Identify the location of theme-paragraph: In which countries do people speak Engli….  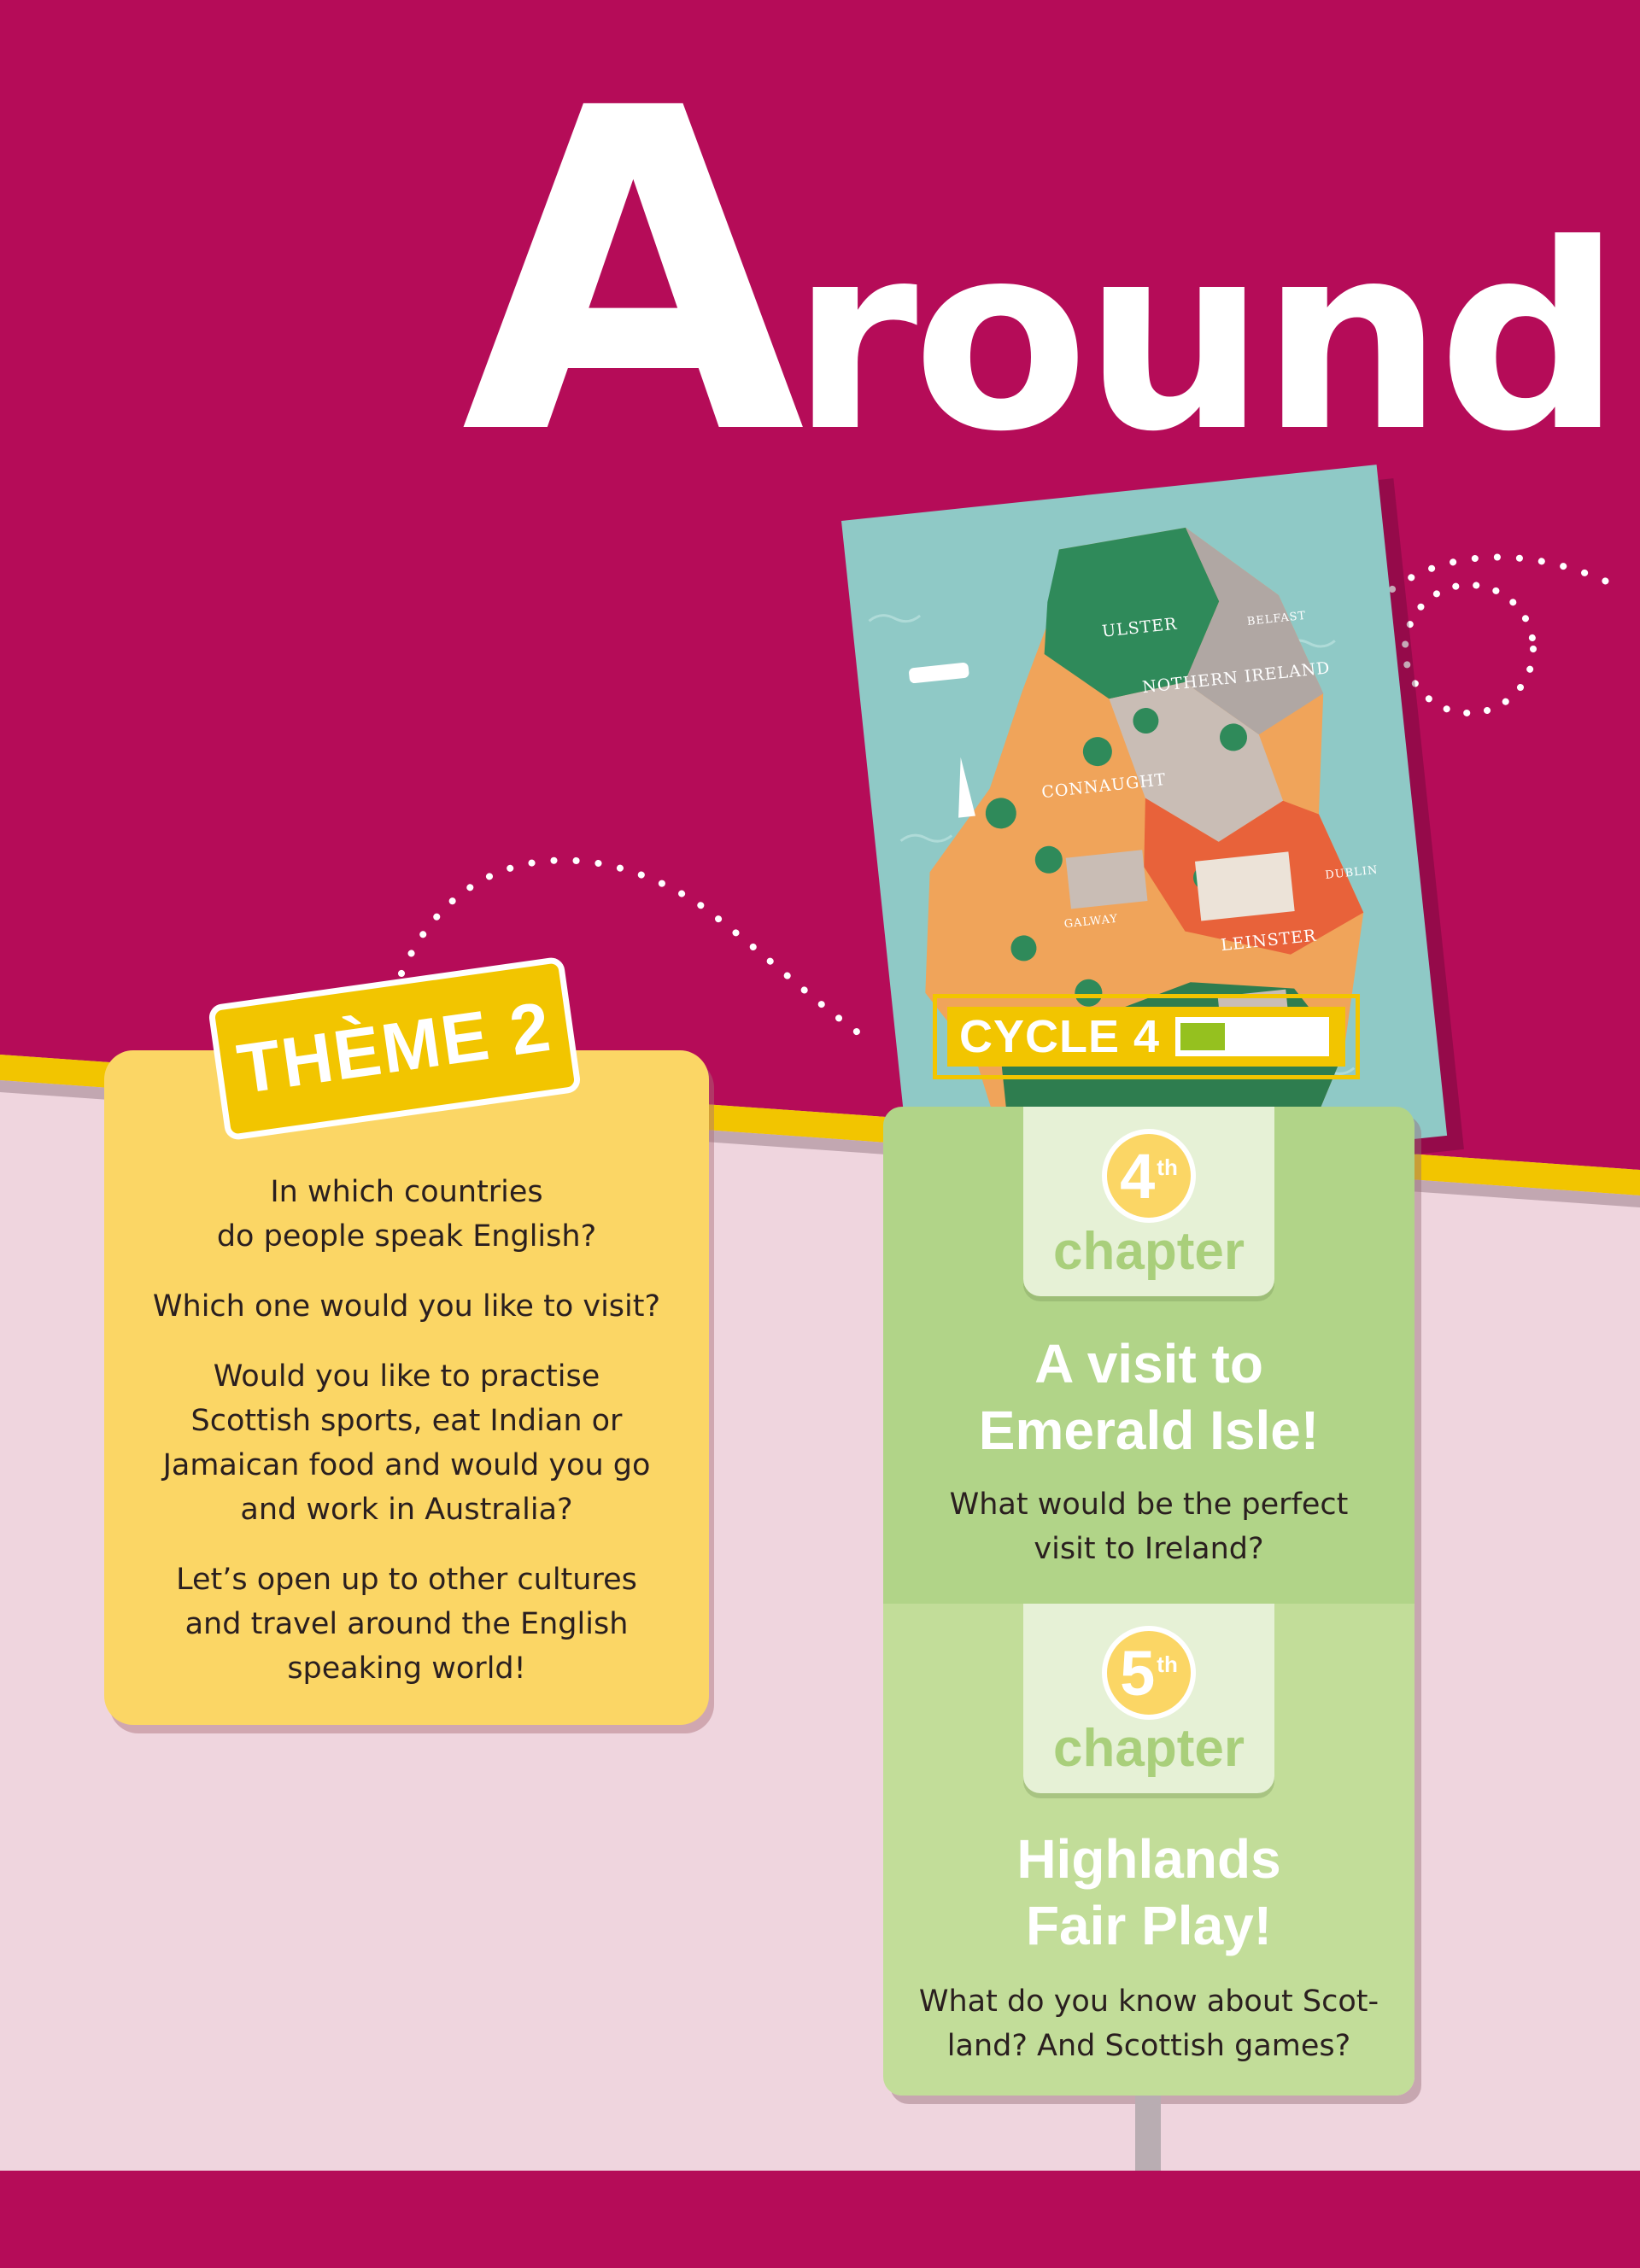
(406, 1214).